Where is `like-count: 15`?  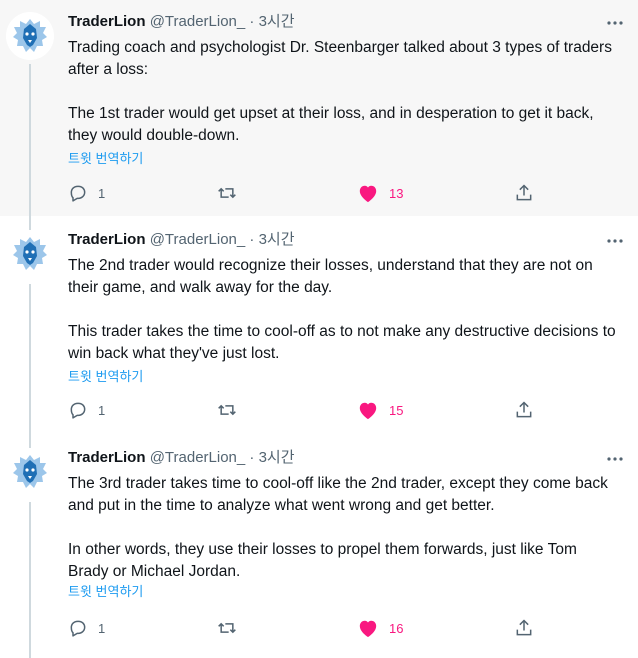 like-count: 15 is located at coordinates (396, 410).